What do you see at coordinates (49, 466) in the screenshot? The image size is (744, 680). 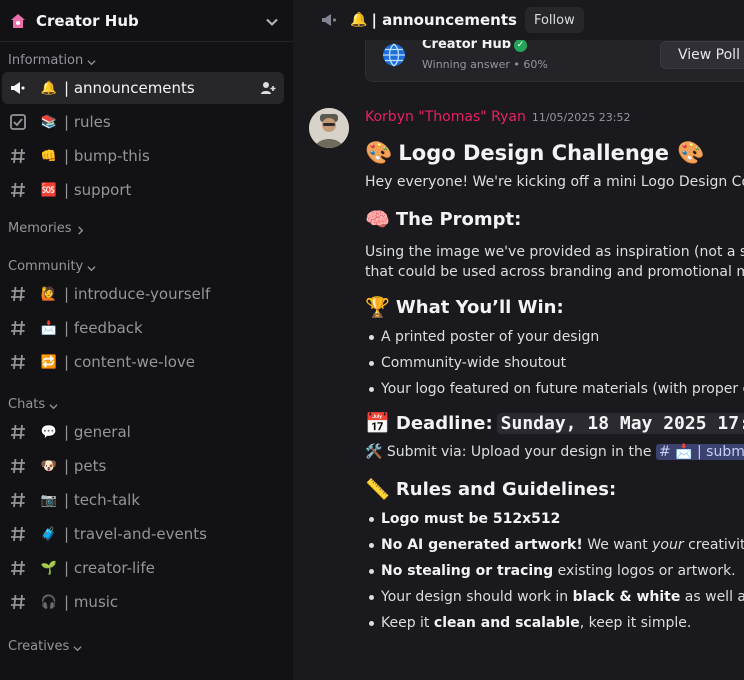 I see `channel-emoji: 🐶` at bounding box center [49, 466].